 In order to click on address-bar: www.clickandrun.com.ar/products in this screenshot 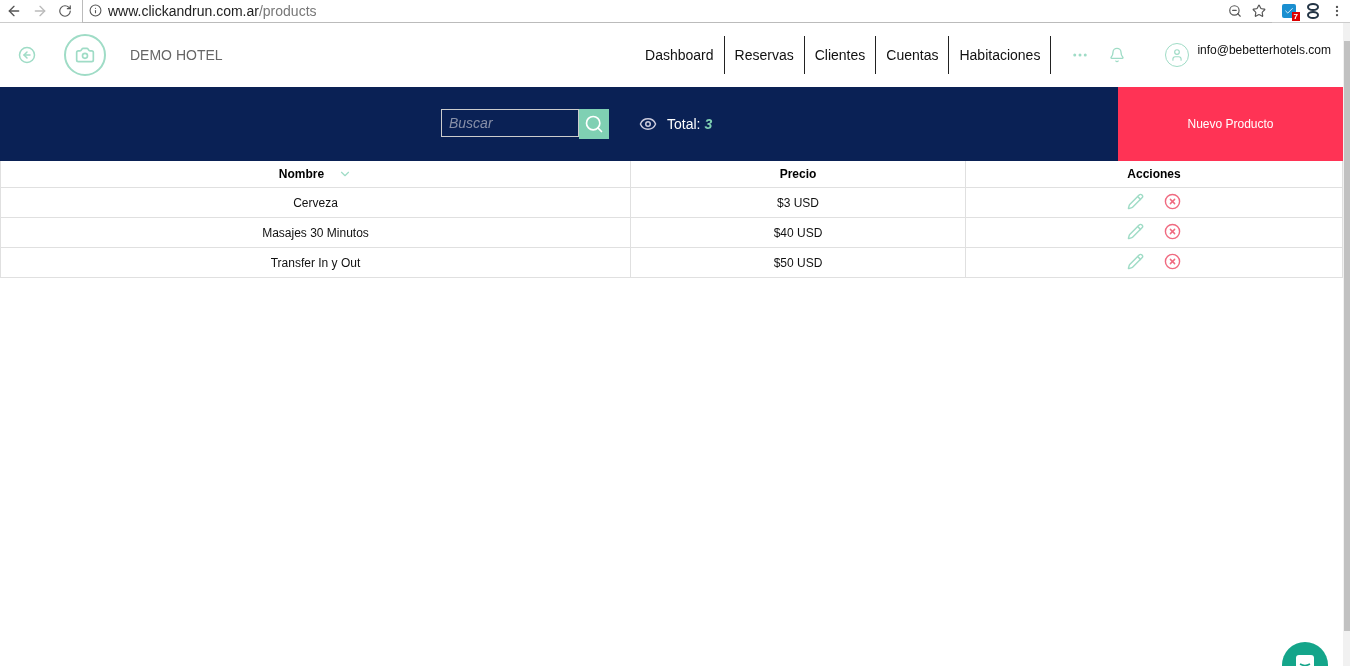, I will do `click(677, 11)`.